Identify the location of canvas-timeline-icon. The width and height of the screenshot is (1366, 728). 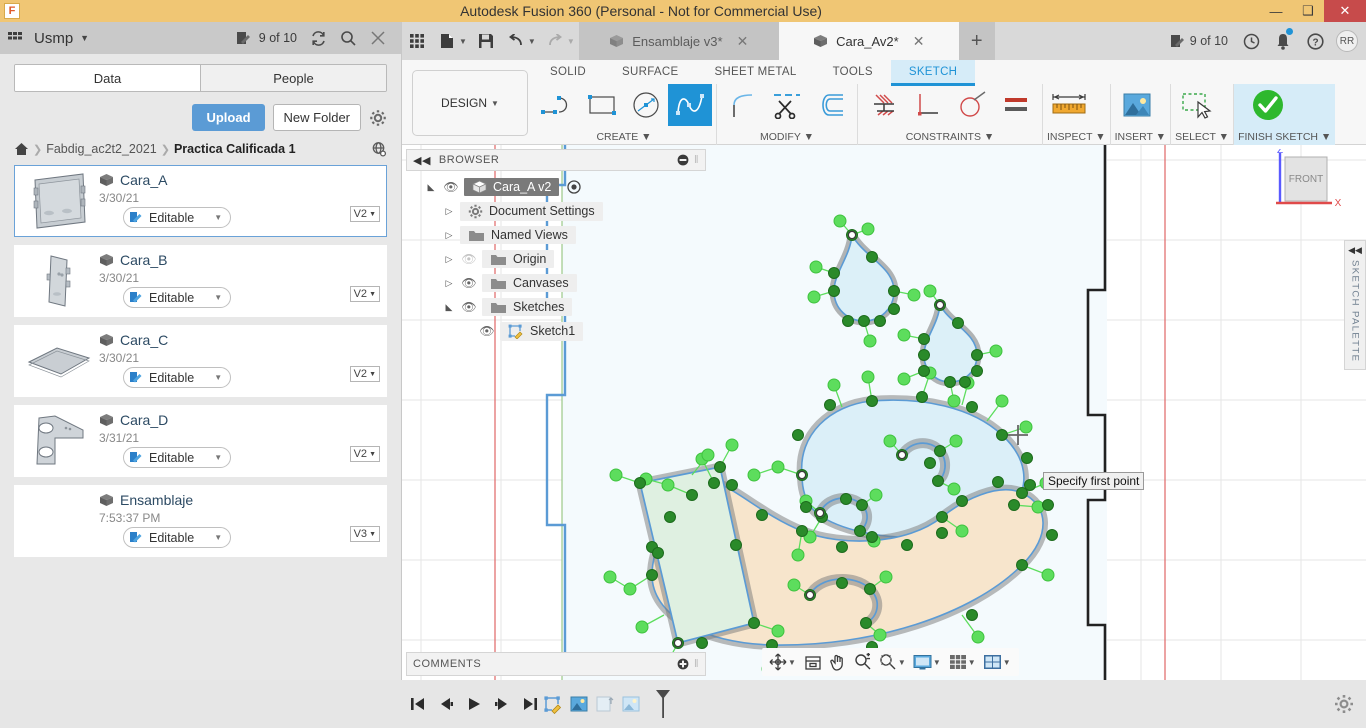
(579, 704).